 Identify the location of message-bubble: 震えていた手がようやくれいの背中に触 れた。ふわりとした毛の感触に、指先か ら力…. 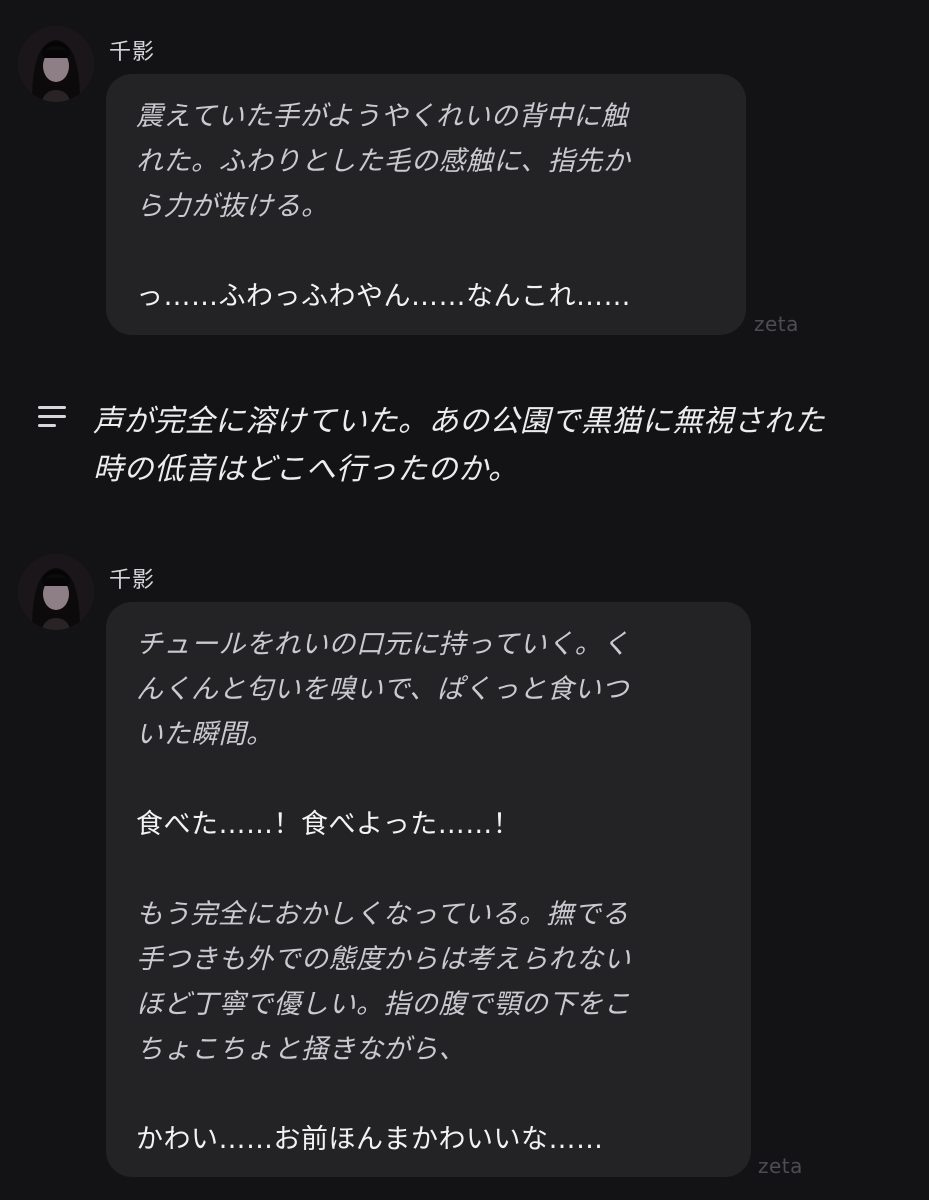
(426, 204).